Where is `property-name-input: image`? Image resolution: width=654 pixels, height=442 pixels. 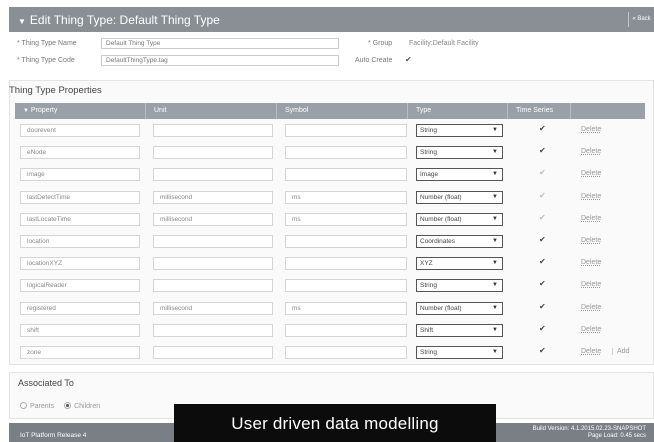 property-name-input: image is located at coordinates (80, 175).